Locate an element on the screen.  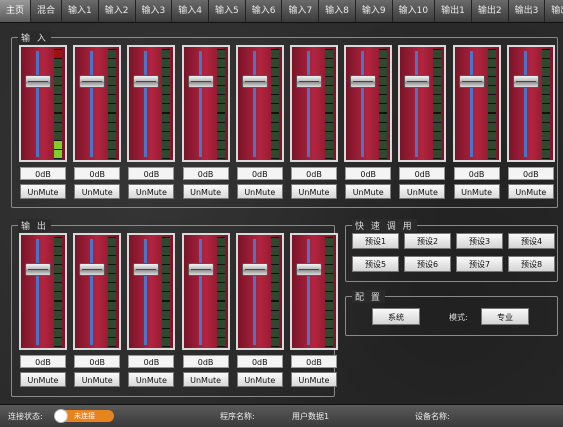
preset-button-2: 预设2 is located at coordinates (427, 241).